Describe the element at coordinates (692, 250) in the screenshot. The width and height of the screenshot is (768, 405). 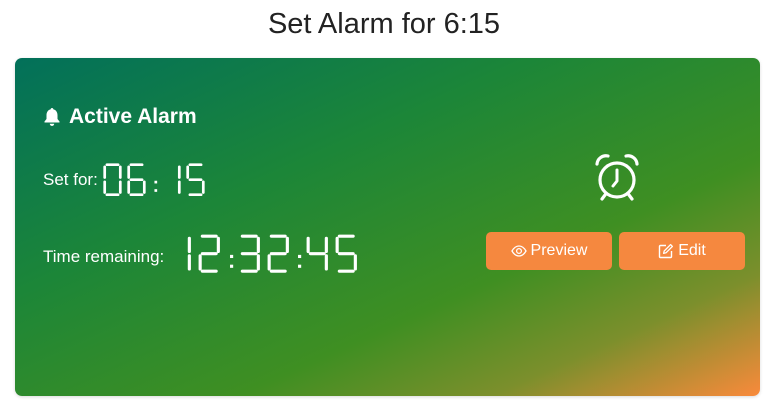
I see `edit-button-label: Edit` at that location.